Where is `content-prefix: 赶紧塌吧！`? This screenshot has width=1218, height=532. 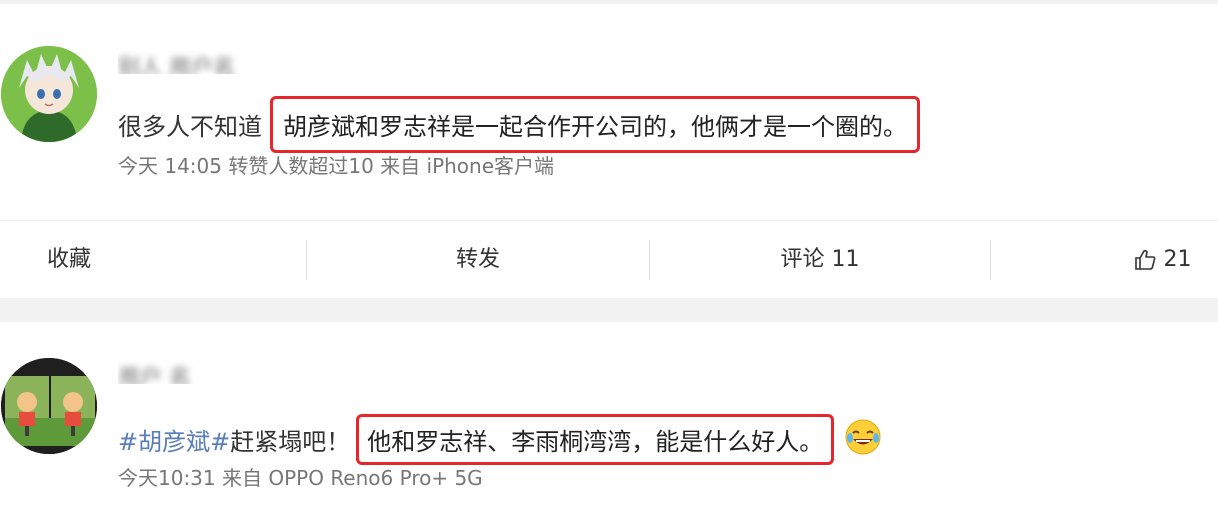
content-prefix: 赶紧塌吧！ is located at coordinates (290, 442).